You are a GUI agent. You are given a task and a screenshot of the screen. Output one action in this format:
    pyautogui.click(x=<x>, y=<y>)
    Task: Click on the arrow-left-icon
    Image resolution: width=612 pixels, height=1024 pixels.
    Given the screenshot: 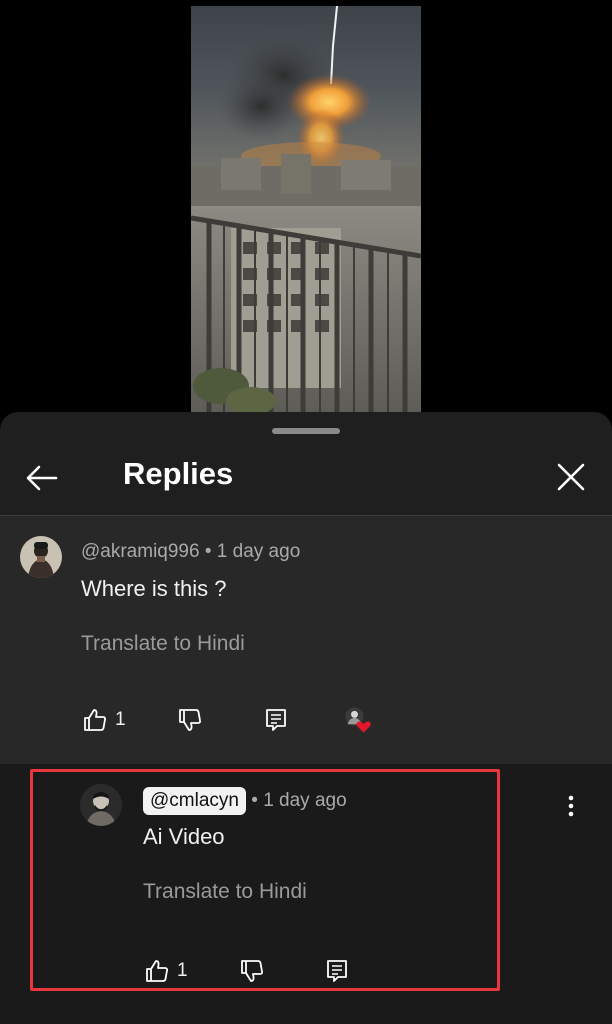 What is the action you would take?
    pyautogui.click(x=42, y=478)
    